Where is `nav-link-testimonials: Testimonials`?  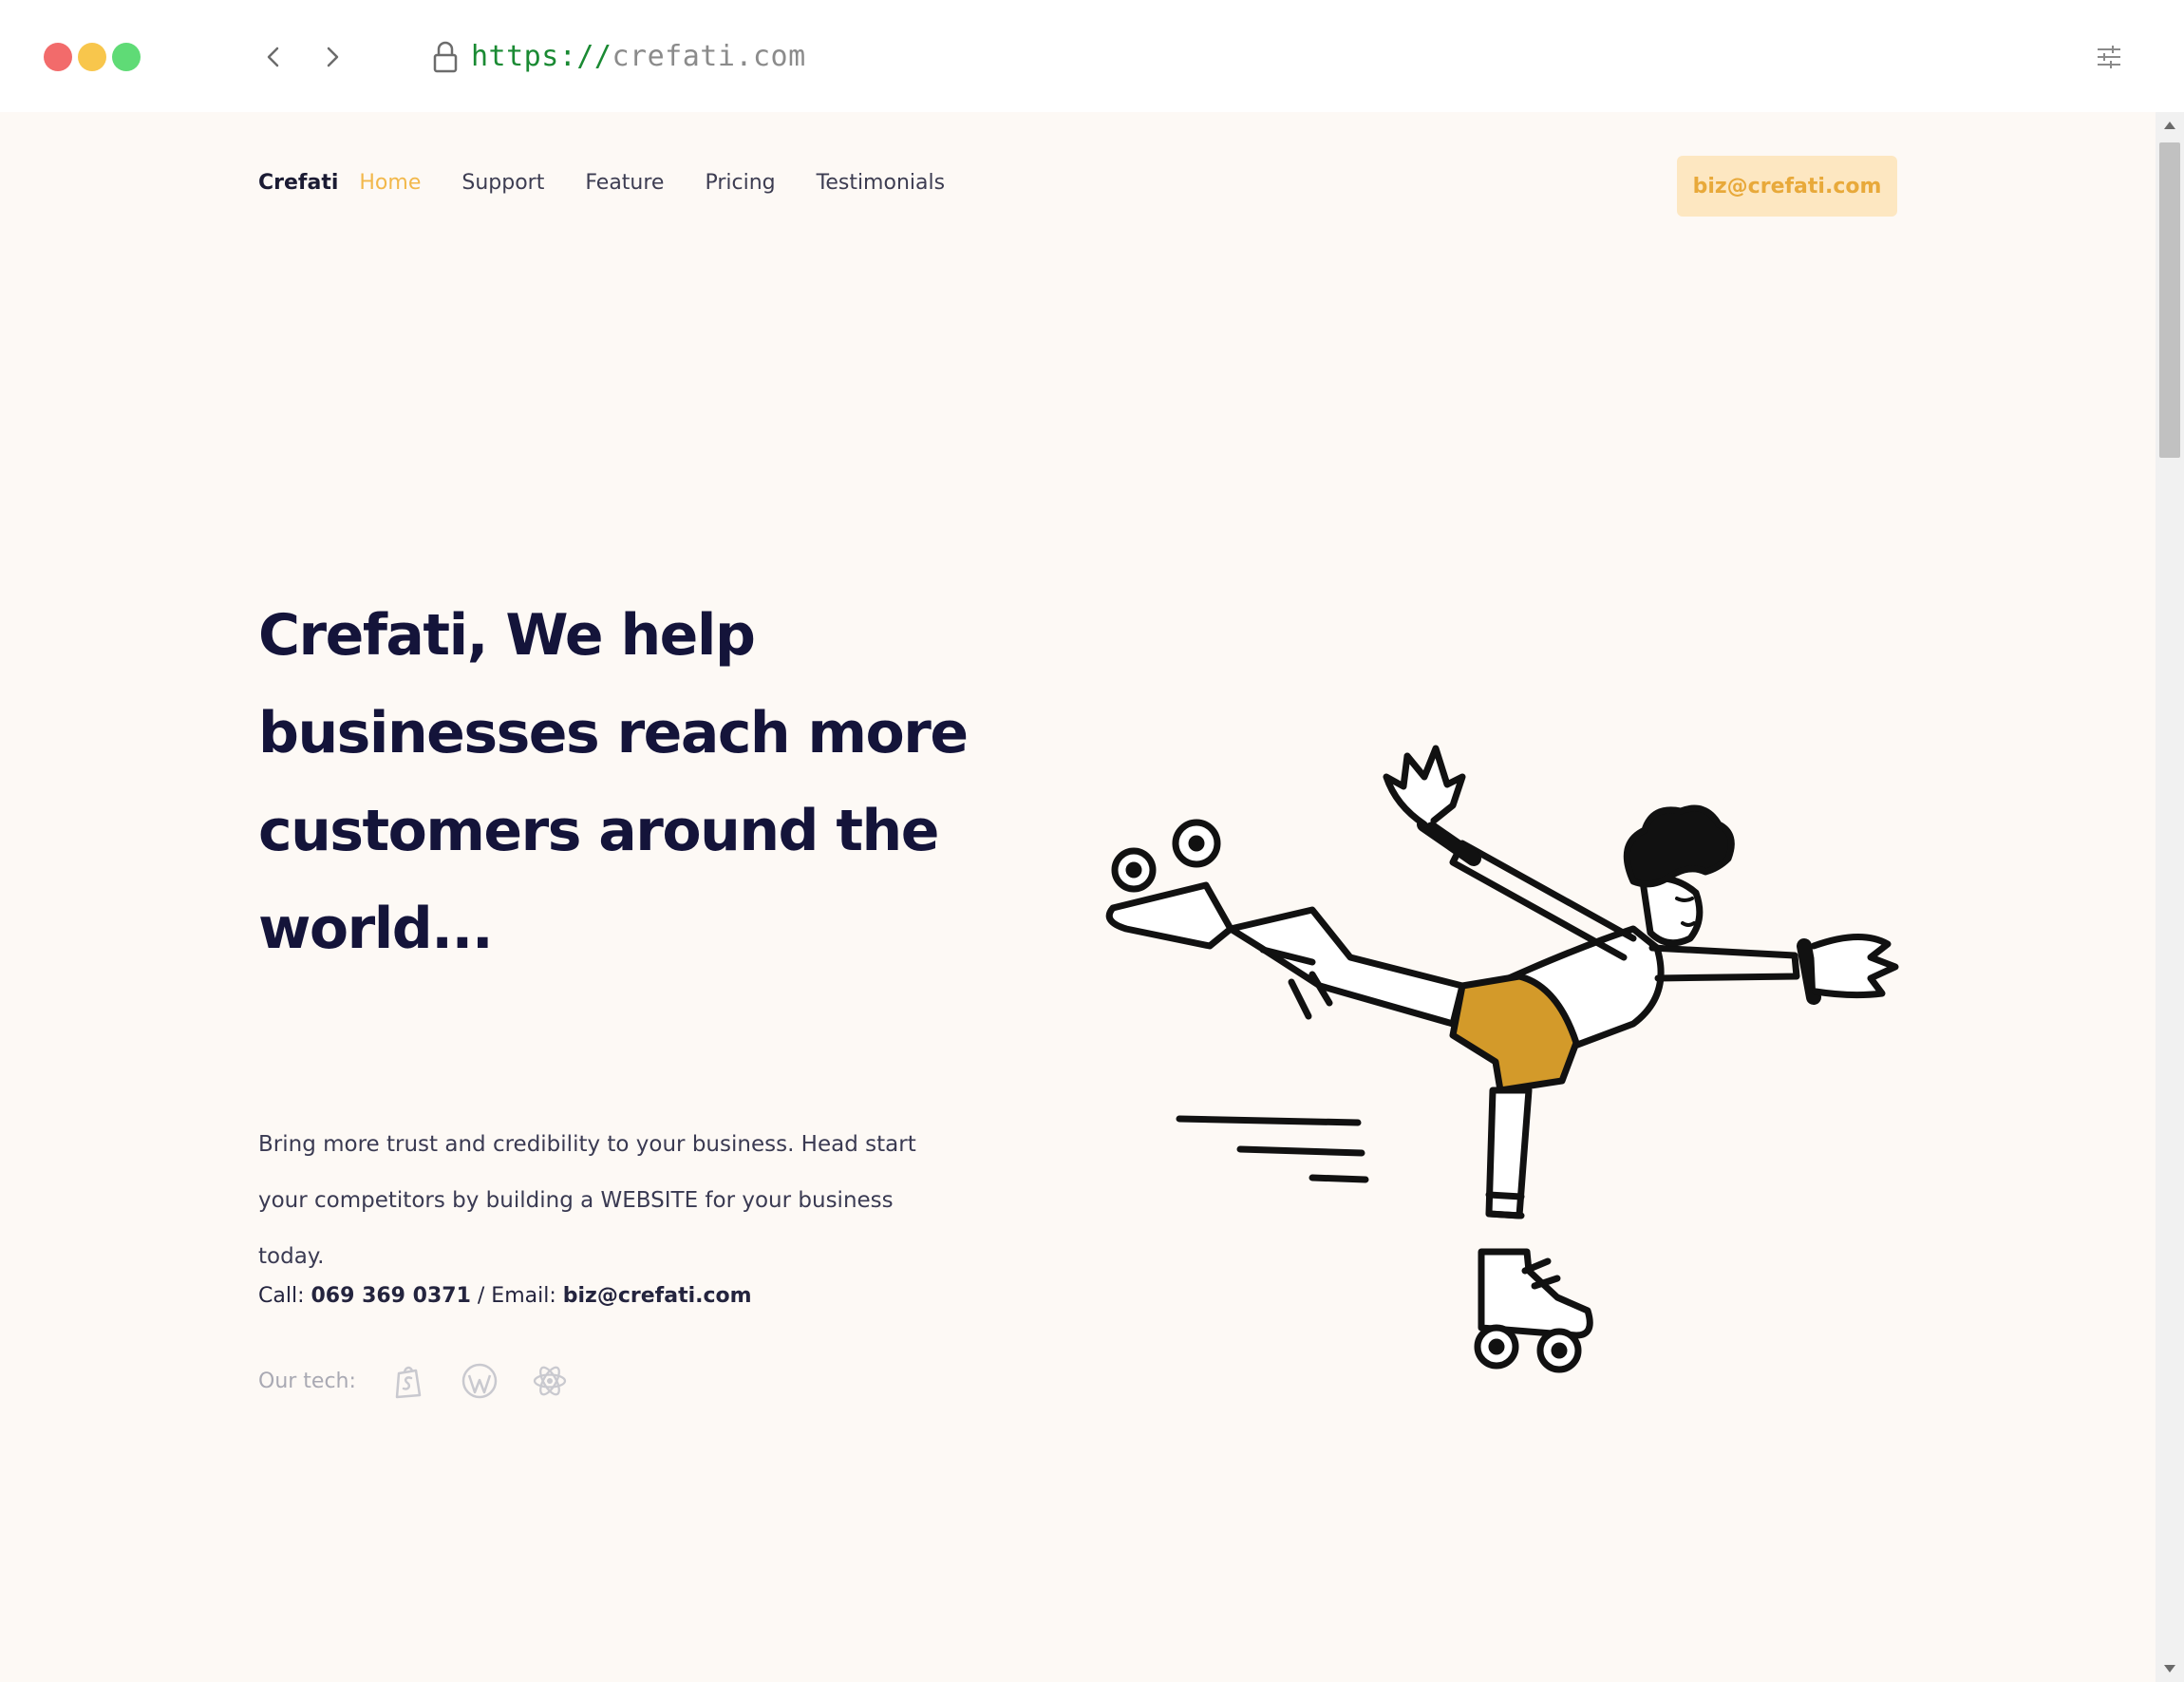 nav-link-testimonials: Testimonials is located at coordinates (881, 183).